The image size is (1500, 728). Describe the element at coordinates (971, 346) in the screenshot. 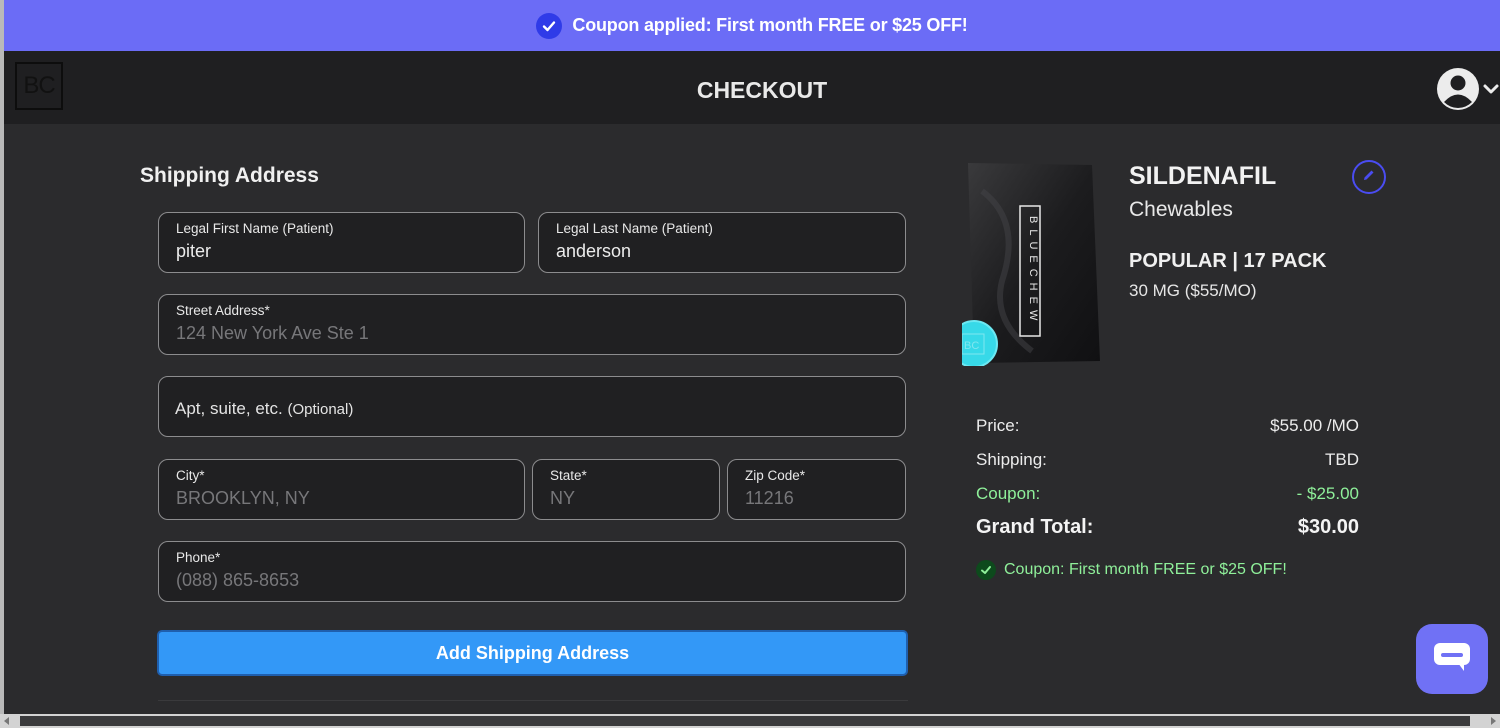

I see `pill-text: BC` at that location.